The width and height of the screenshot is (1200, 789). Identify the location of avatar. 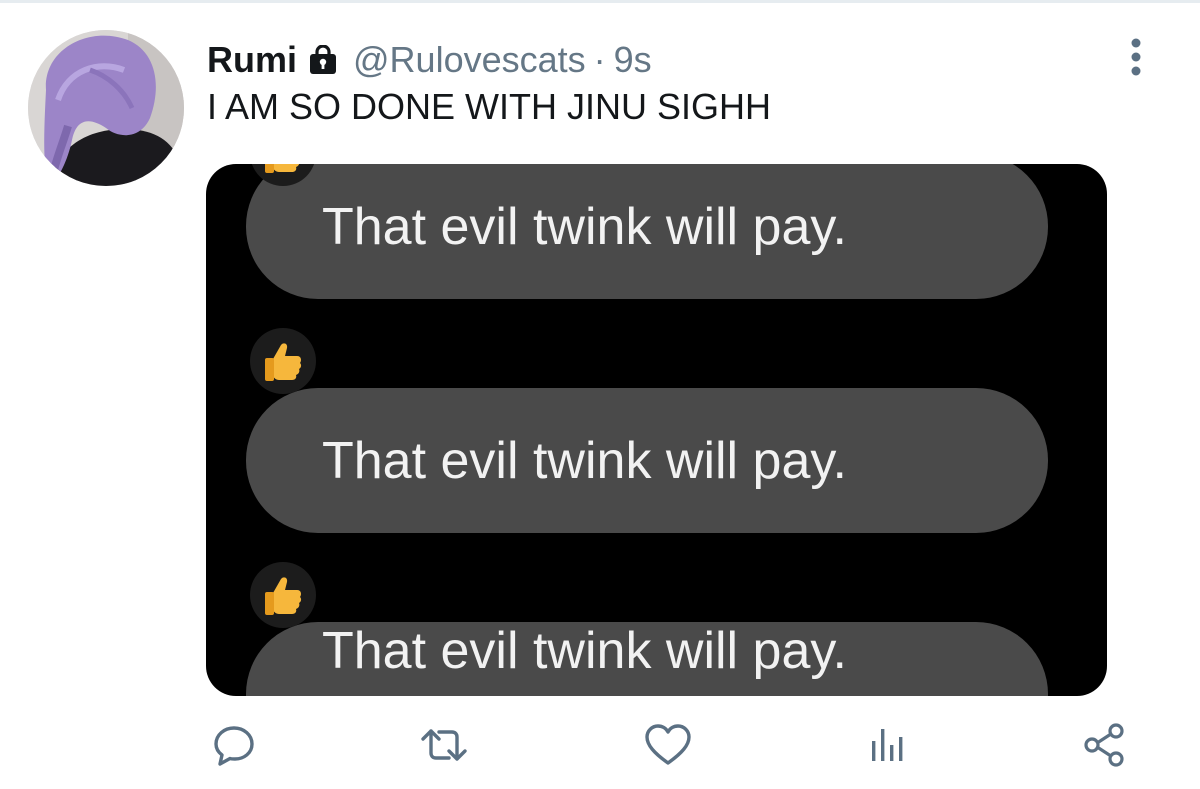
(106, 108).